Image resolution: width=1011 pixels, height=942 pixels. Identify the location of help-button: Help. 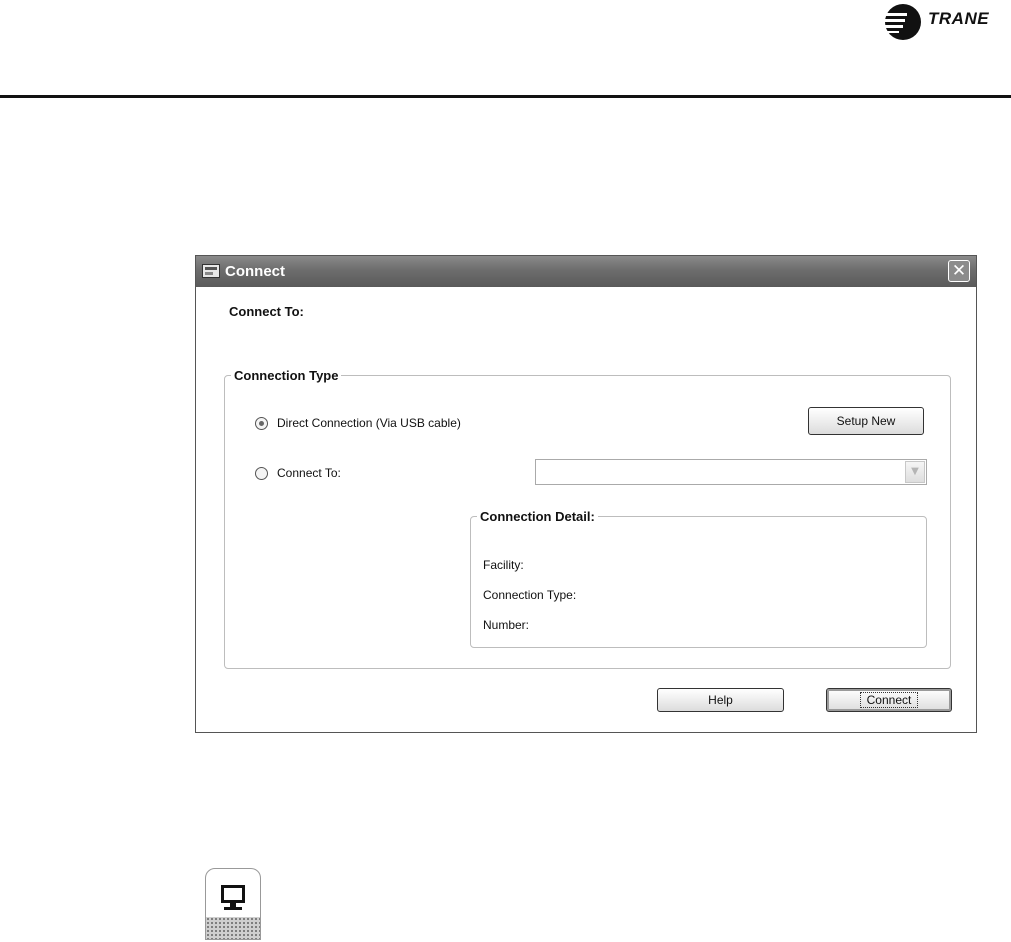
(720, 700).